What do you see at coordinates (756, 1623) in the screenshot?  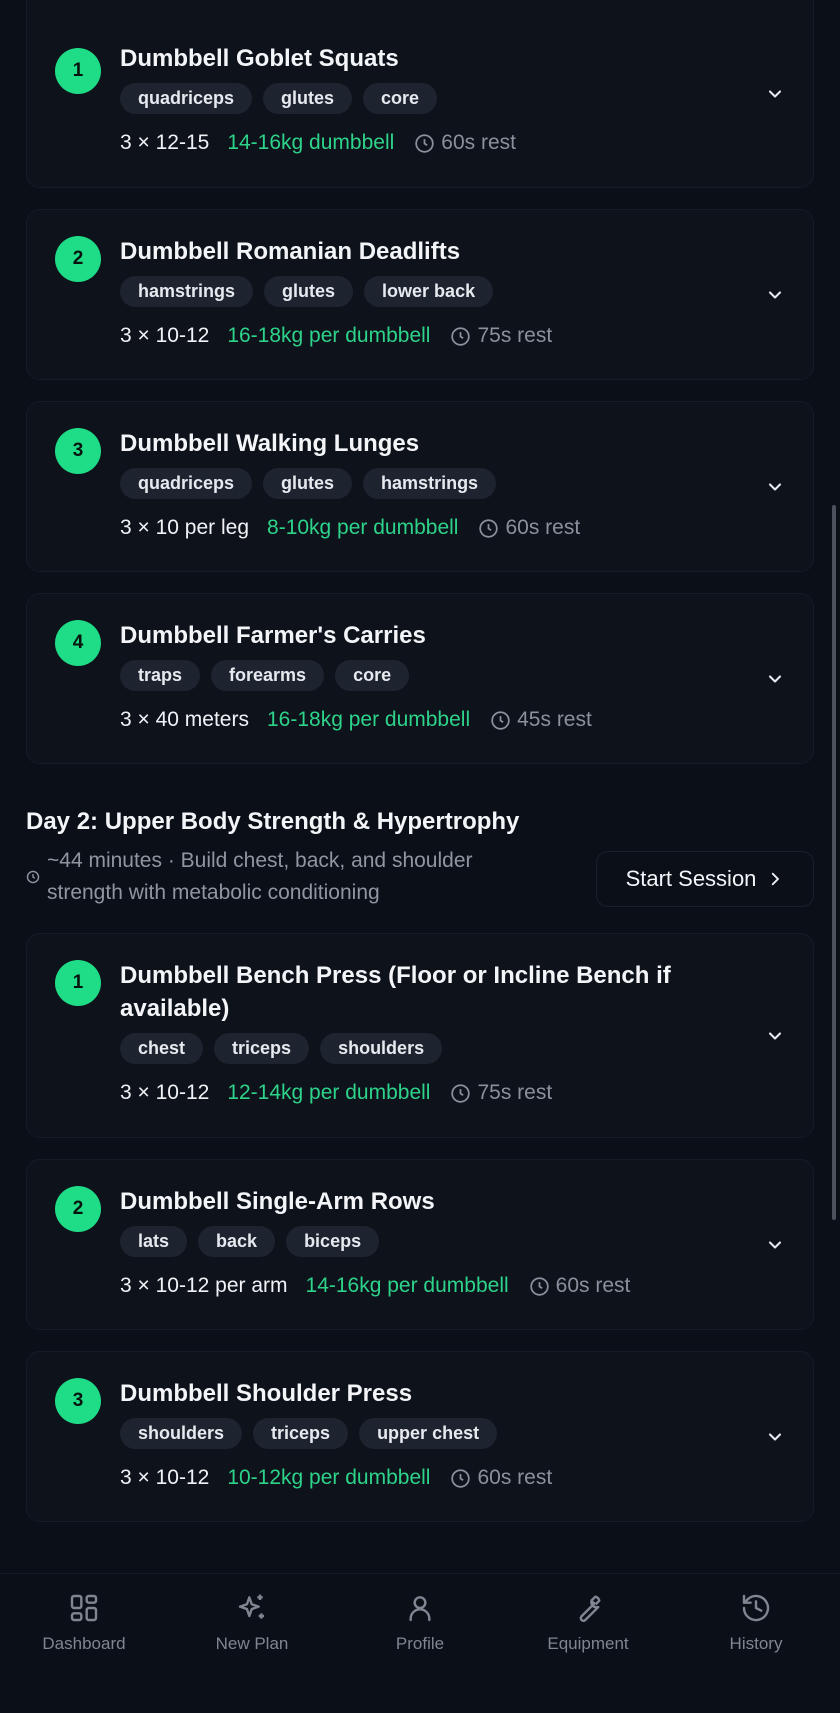 I see `nav-item-history: History` at bounding box center [756, 1623].